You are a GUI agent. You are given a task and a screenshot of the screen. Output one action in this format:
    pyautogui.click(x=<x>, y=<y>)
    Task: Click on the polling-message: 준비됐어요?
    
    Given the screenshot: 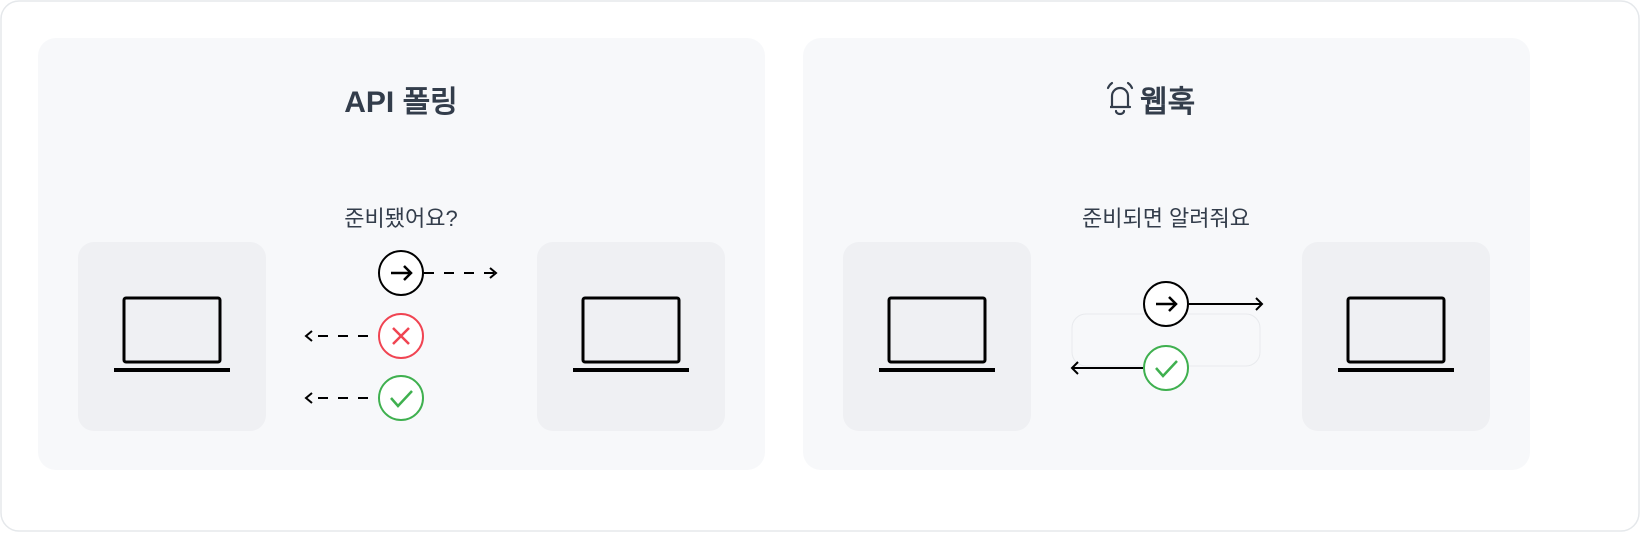 What is the action you would take?
    pyautogui.click(x=400, y=218)
    